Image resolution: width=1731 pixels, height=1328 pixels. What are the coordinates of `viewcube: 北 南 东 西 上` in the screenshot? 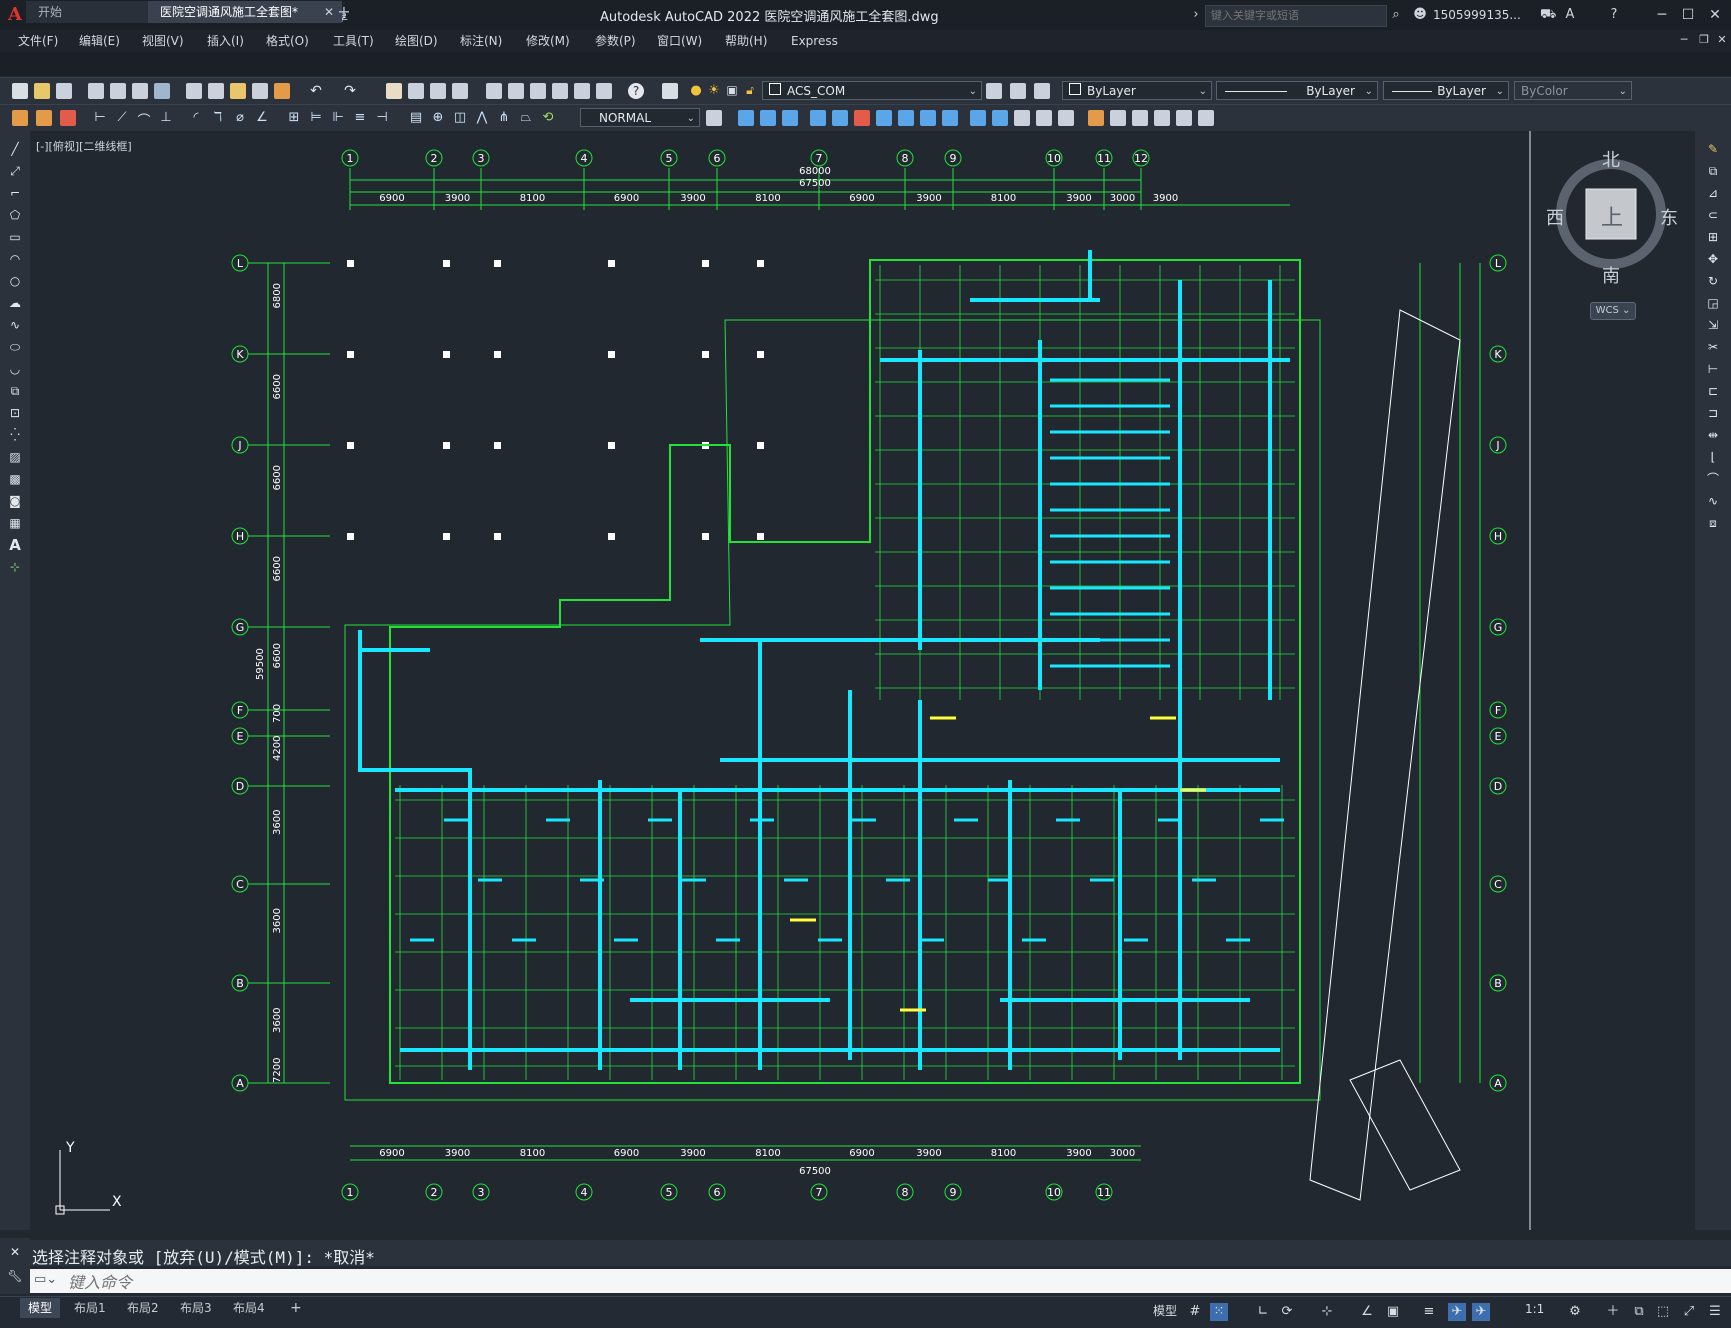 It's located at (1612, 218).